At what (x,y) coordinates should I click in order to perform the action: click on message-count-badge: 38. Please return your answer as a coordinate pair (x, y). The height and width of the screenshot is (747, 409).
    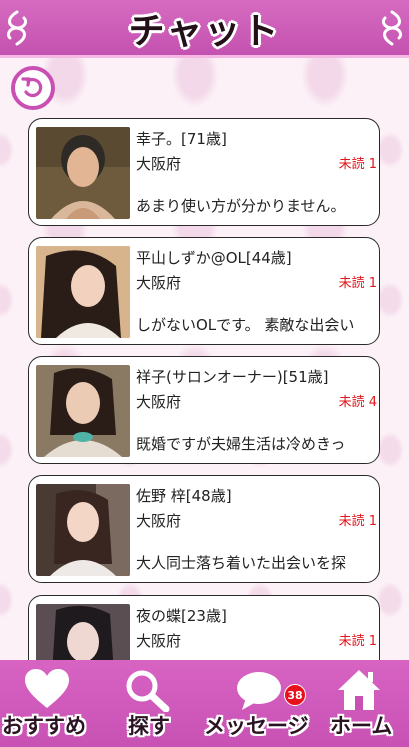
    Looking at the image, I should click on (295, 695).